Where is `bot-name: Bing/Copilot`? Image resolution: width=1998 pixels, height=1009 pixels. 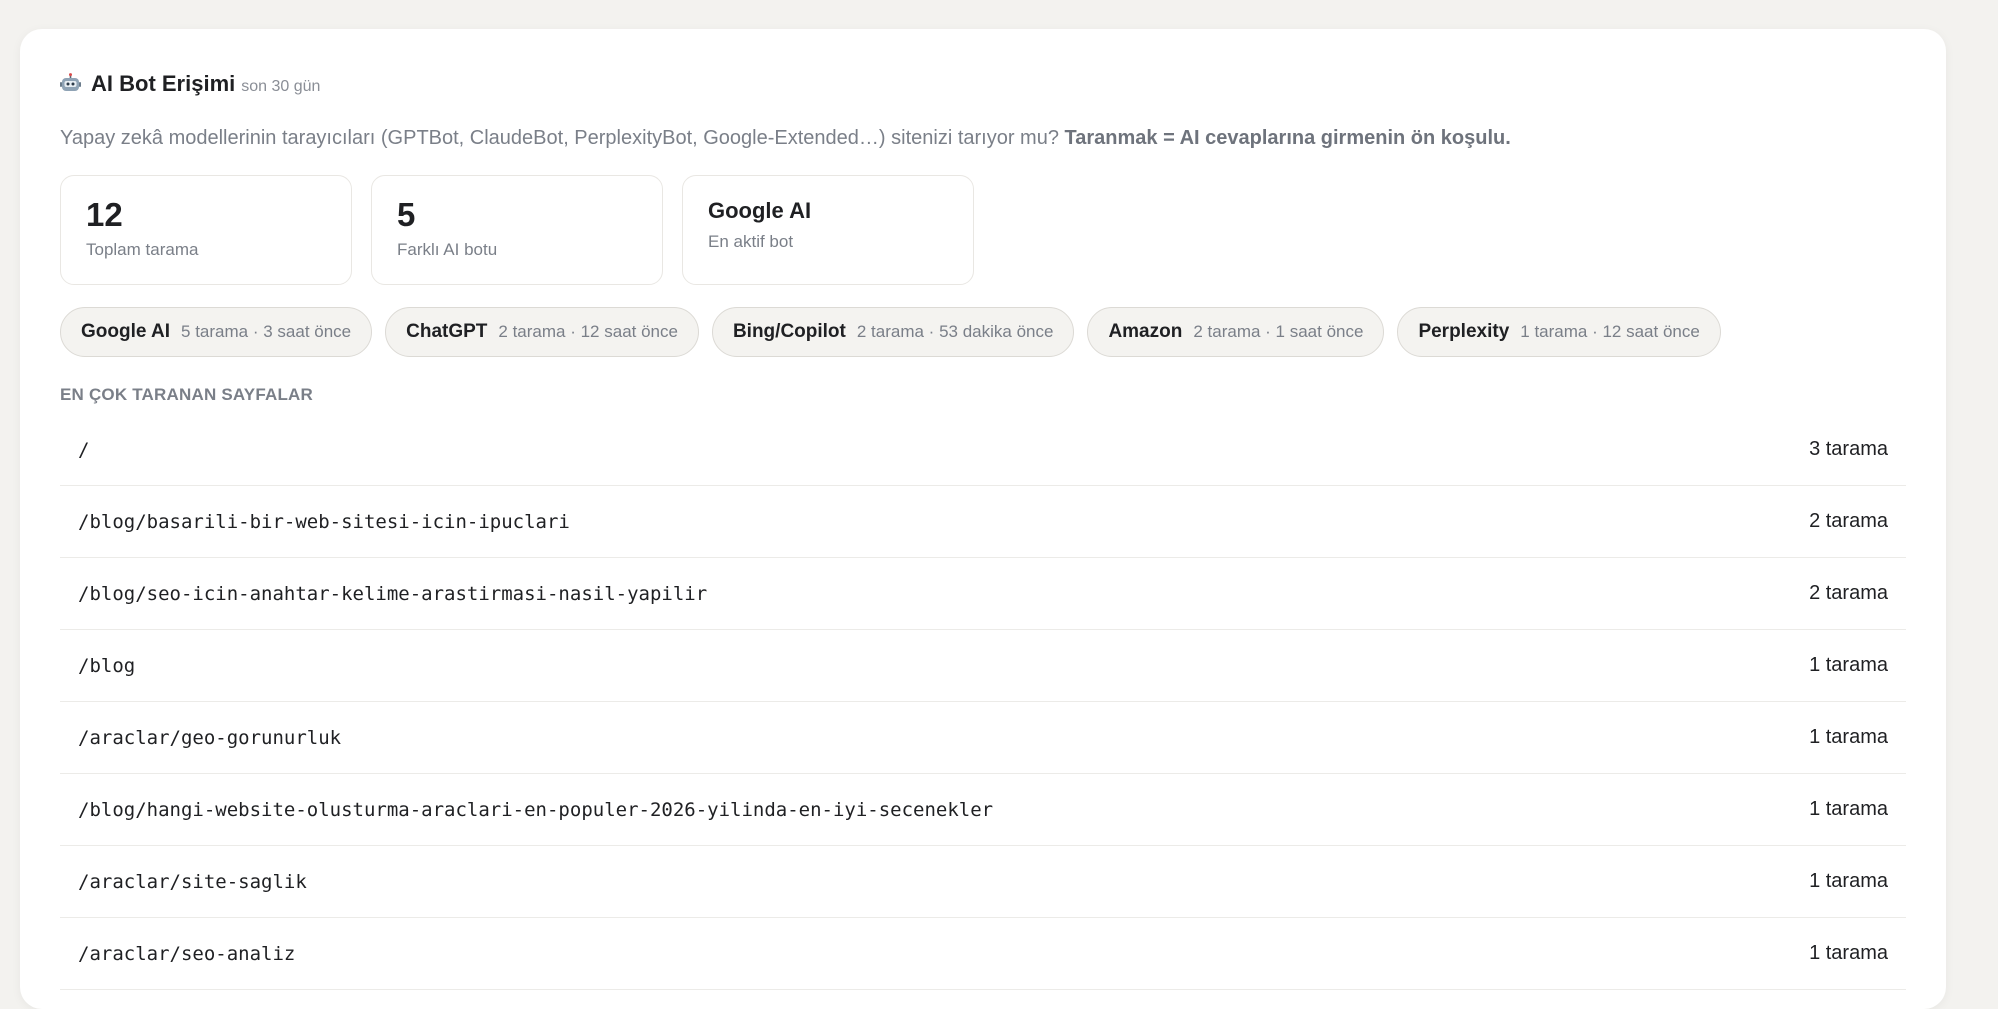 bot-name: Bing/Copilot is located at coordinates (789, 331).